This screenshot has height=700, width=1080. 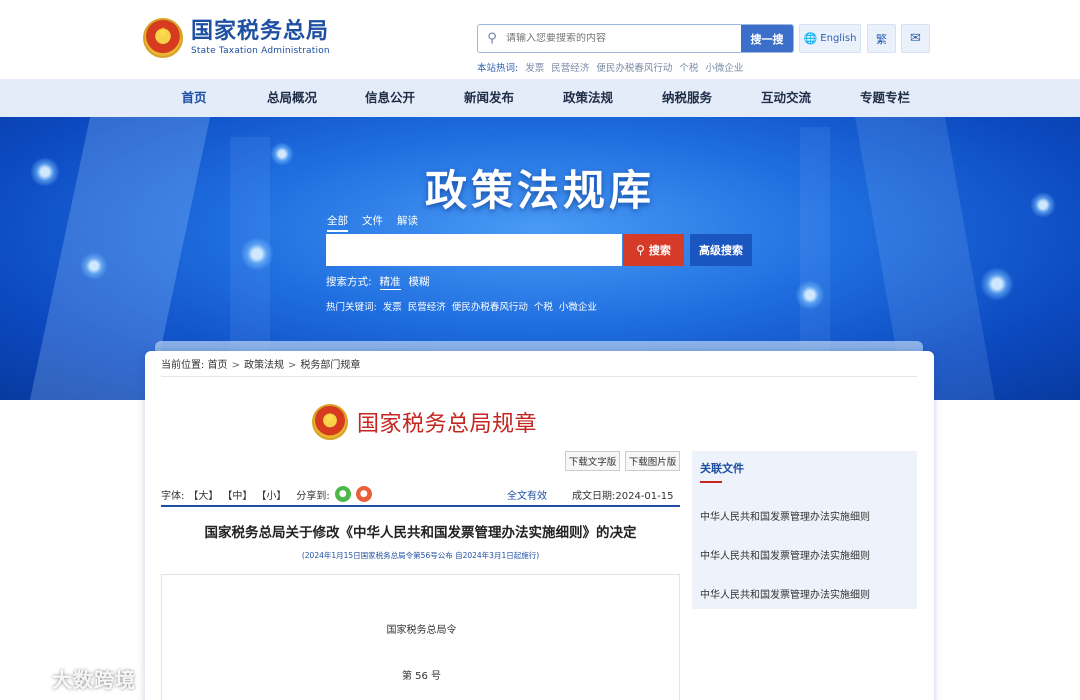 I want to click on document-body: 国家税务总局令 第 56 号, so click(x=420, y=637).